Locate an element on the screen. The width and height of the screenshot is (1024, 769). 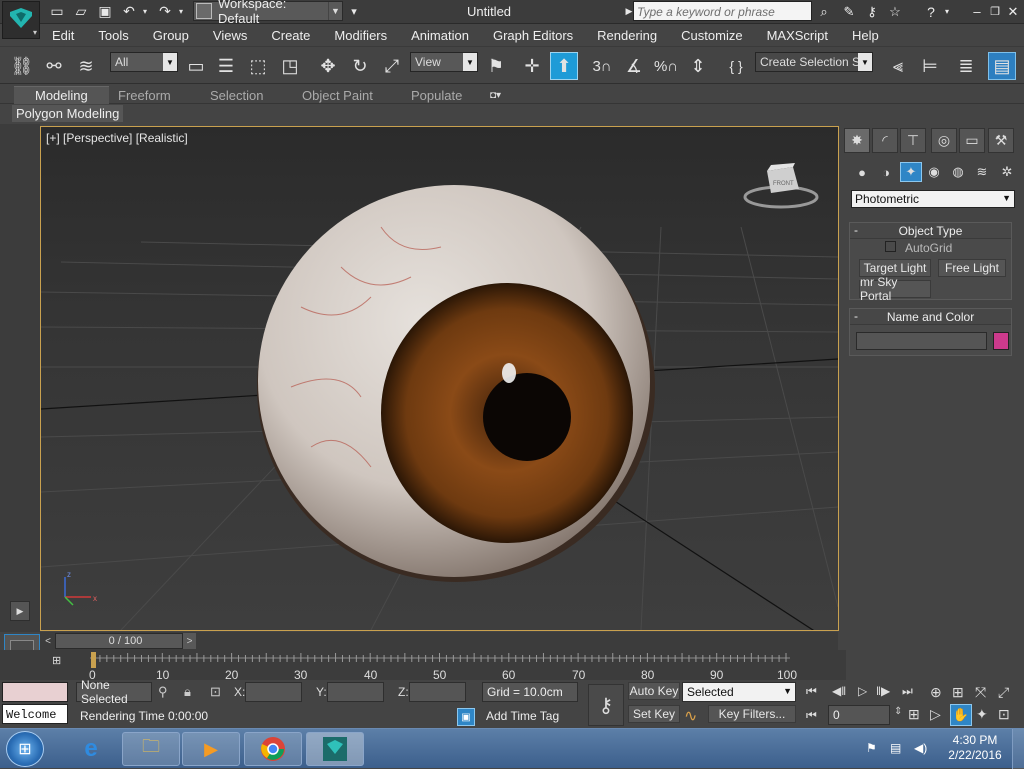
selection-lock-icon: 🔒︎ is located at coordinates (187, 692).